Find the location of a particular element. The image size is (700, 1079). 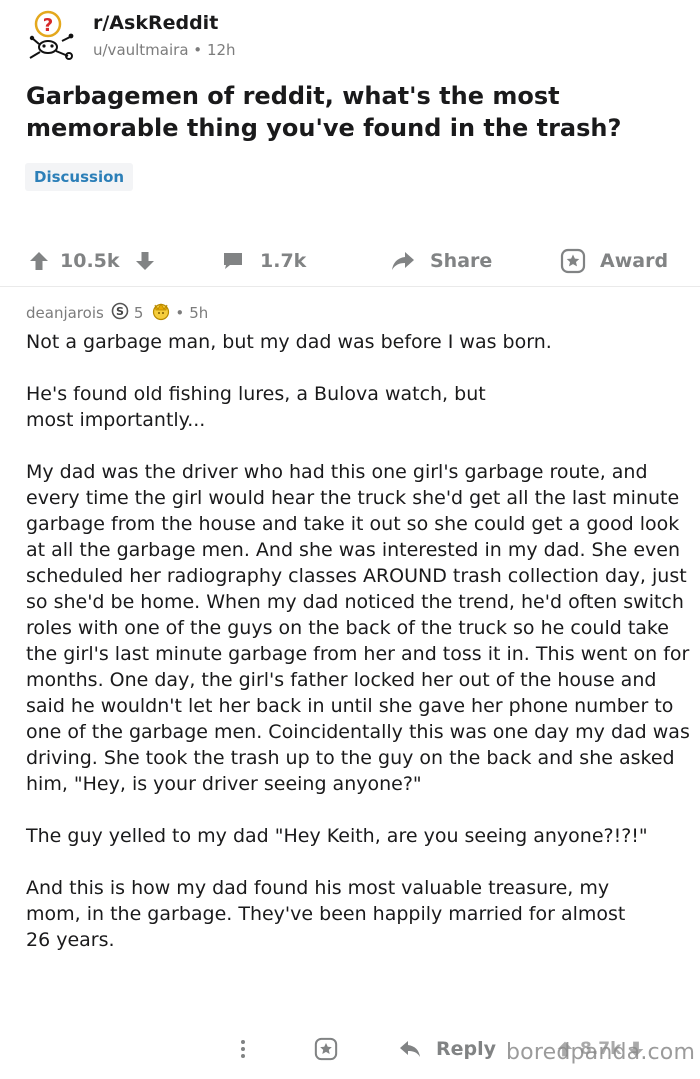

downvote-arrow-icon is located at coordinates (145, 261).